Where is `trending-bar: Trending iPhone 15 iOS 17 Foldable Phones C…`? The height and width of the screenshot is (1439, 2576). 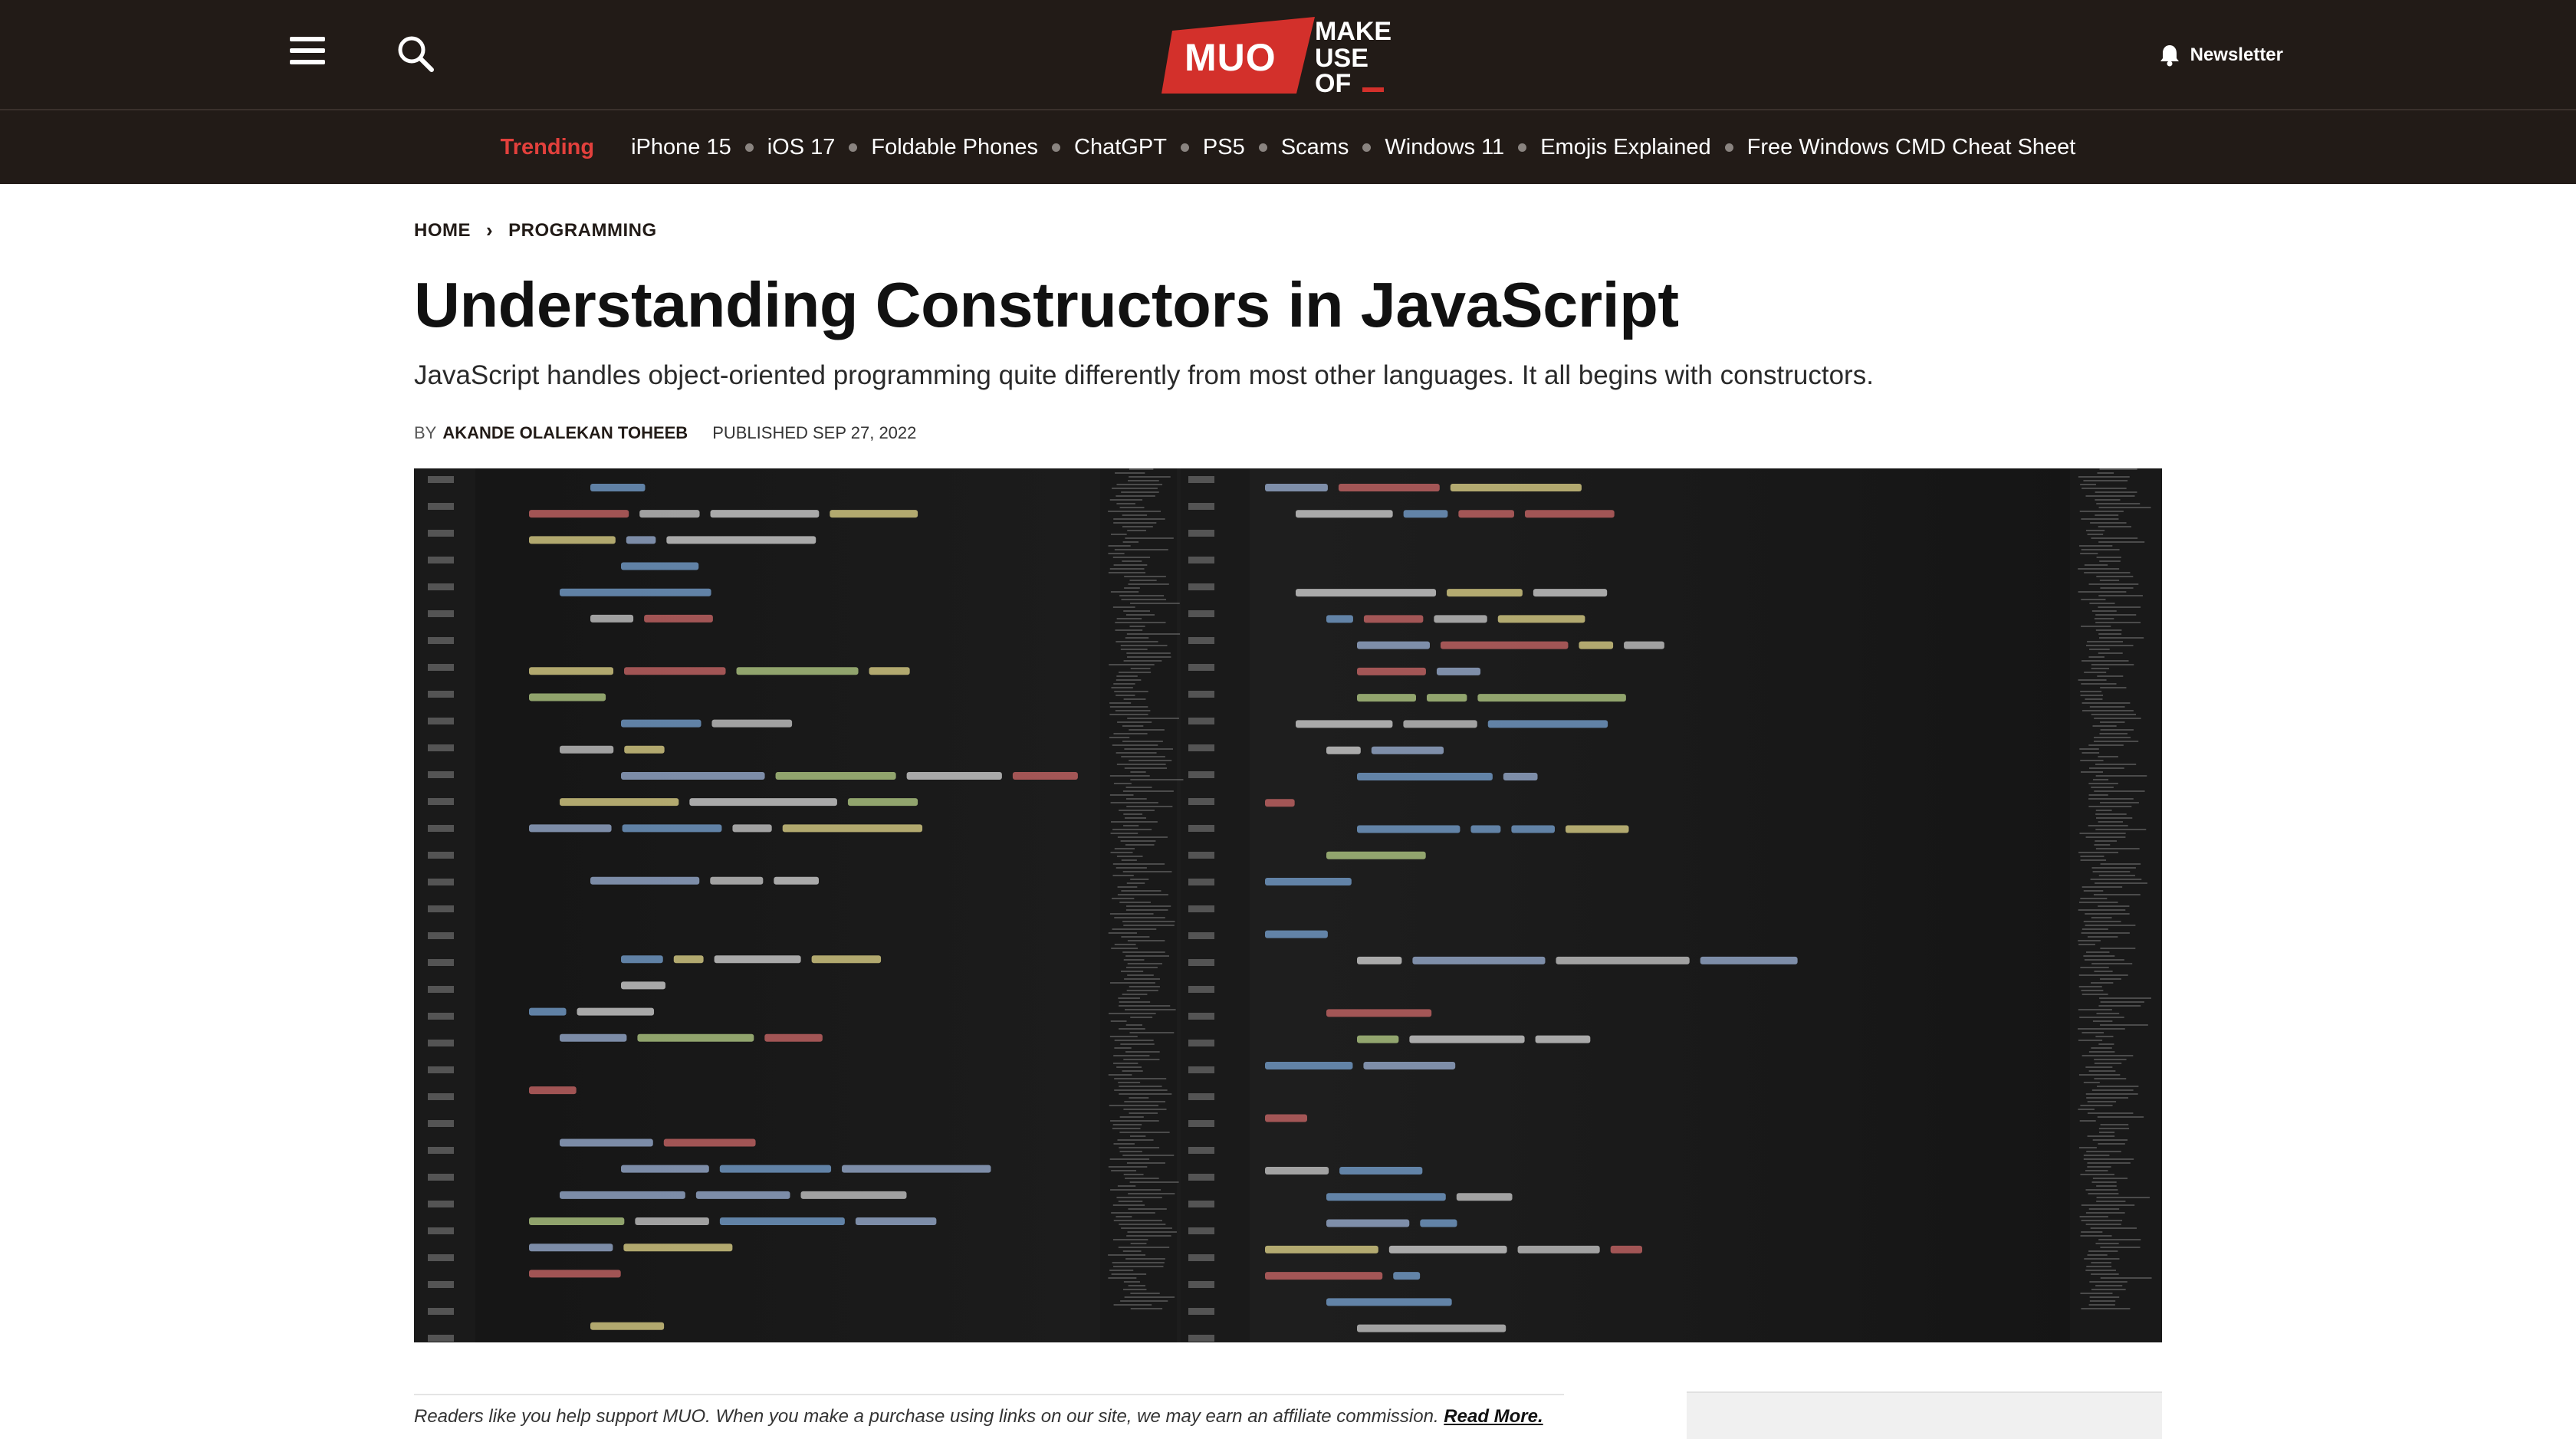
trending-bar: Trending iPhone 15 iOS 17 Foldable Phones C… is located at coordinates (1288, 147).